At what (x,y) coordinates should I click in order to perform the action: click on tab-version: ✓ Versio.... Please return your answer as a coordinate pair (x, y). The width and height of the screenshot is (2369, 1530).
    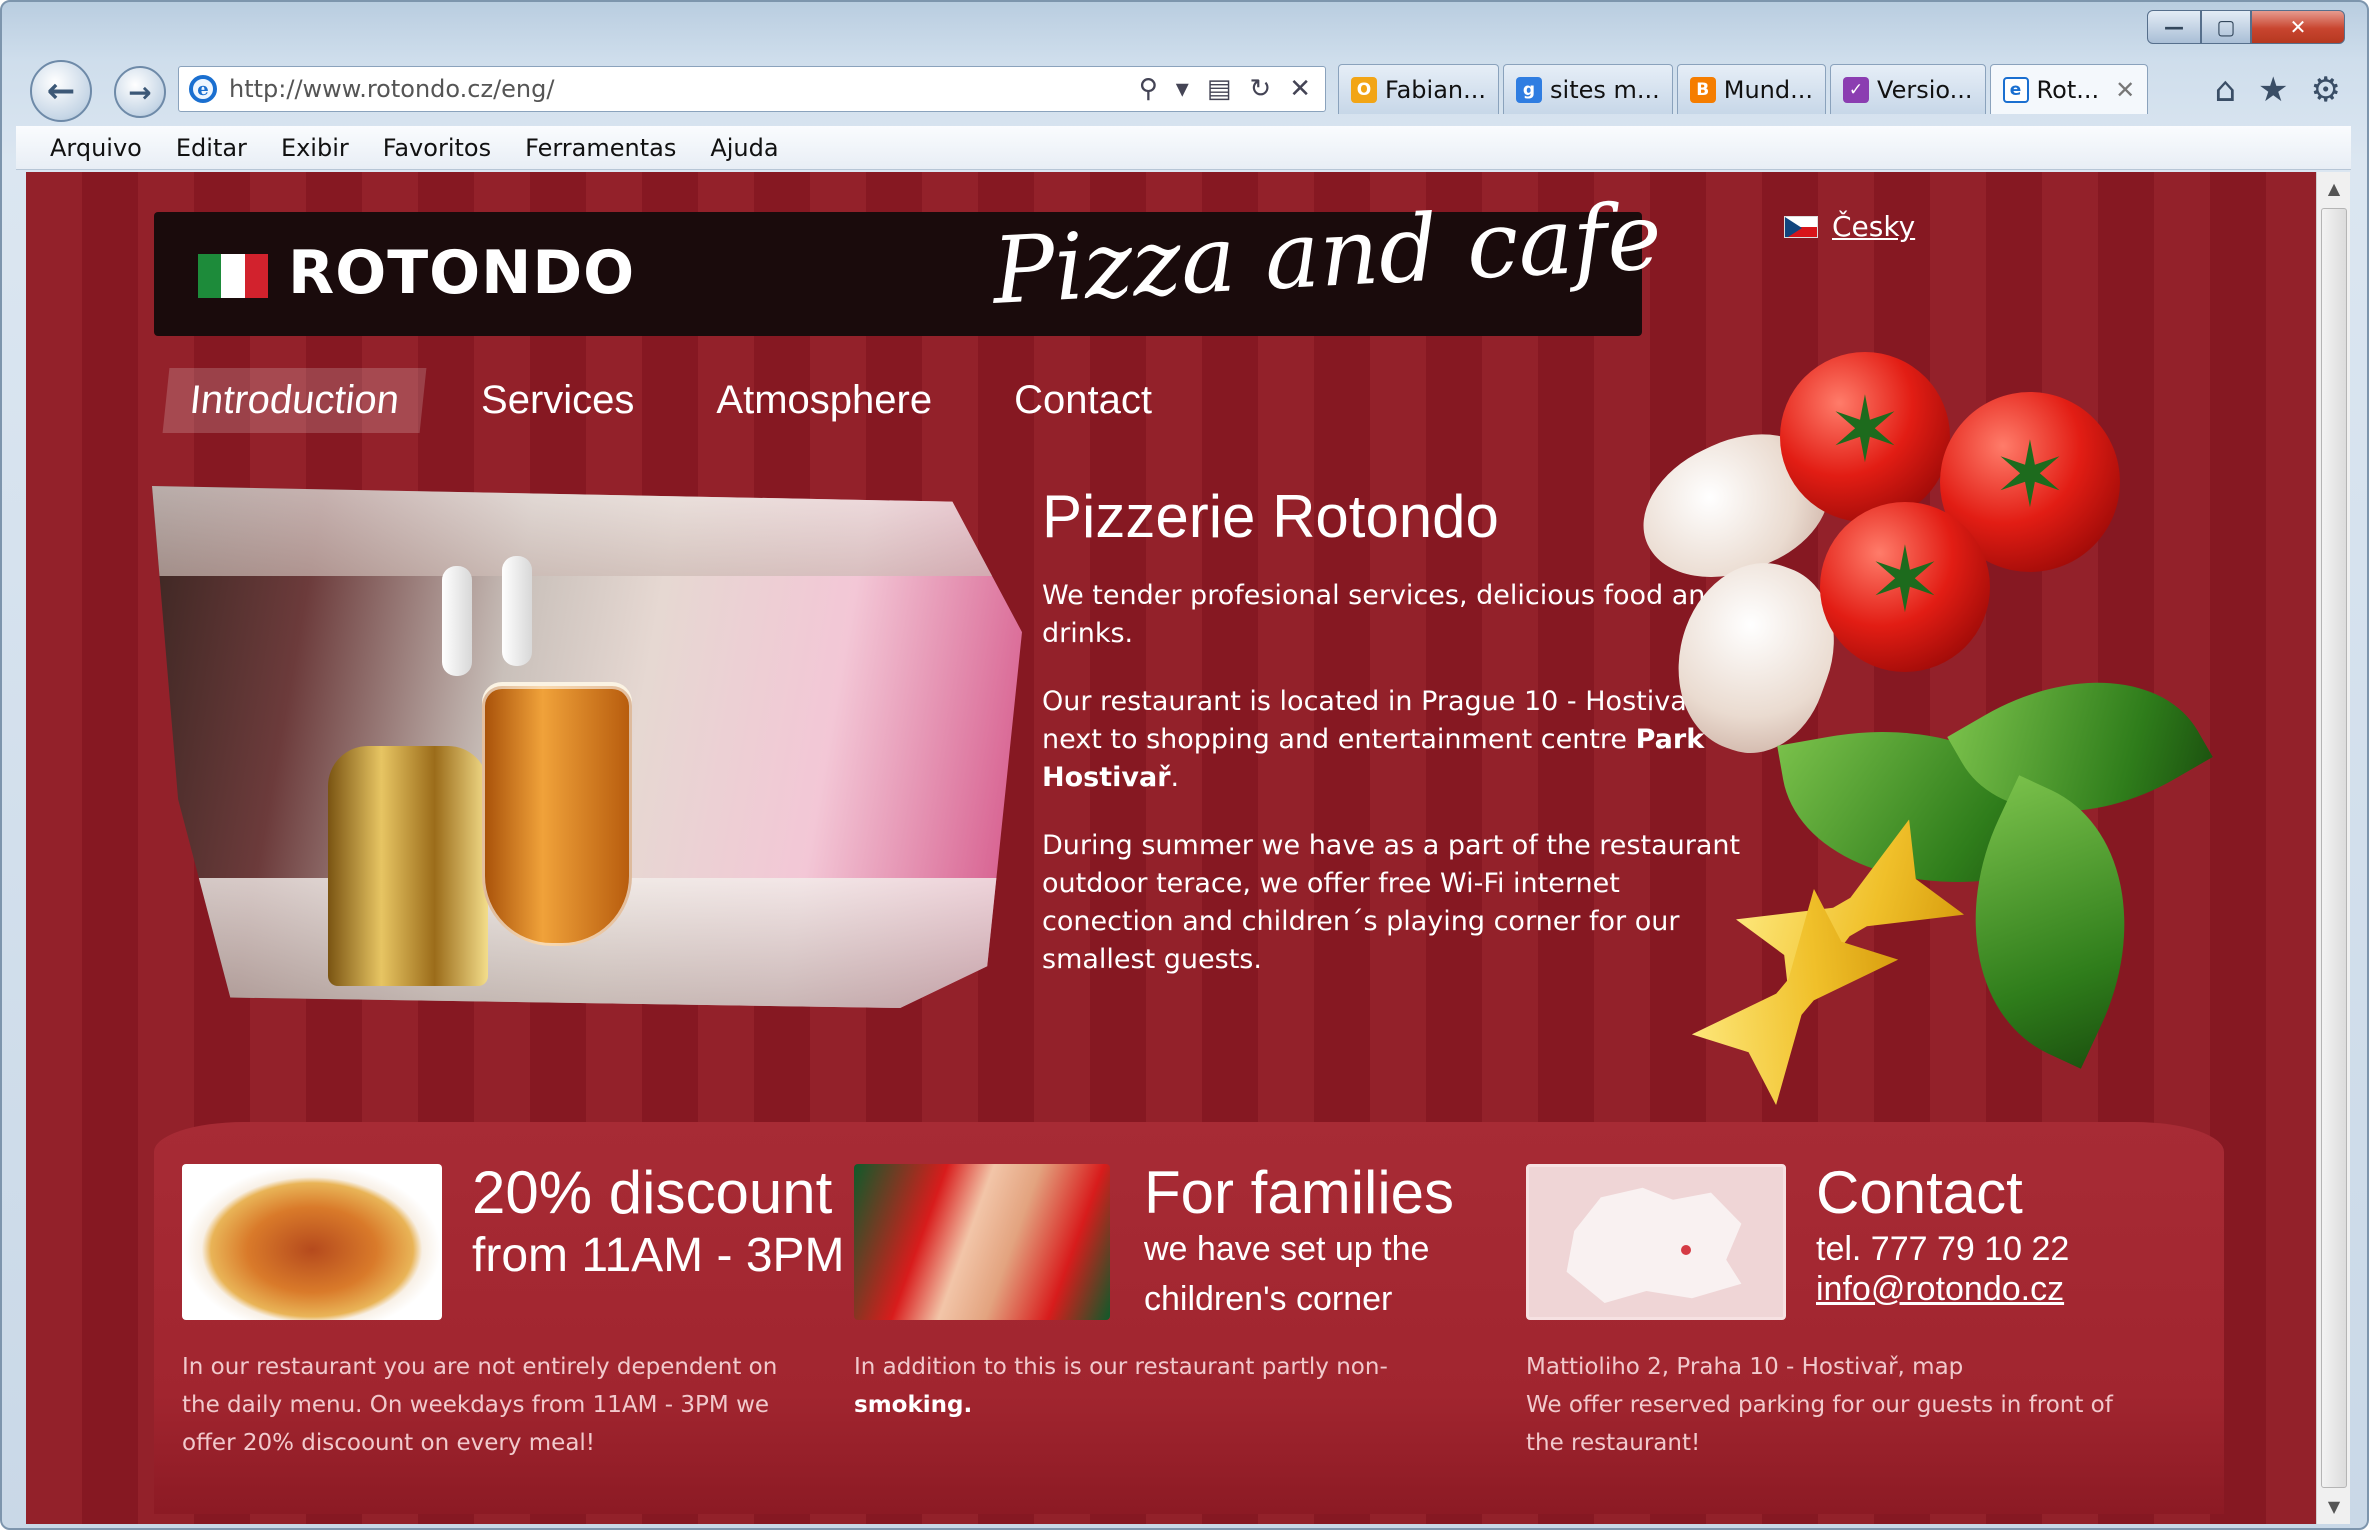
    Looking at the image, I should click on (1908, 89).